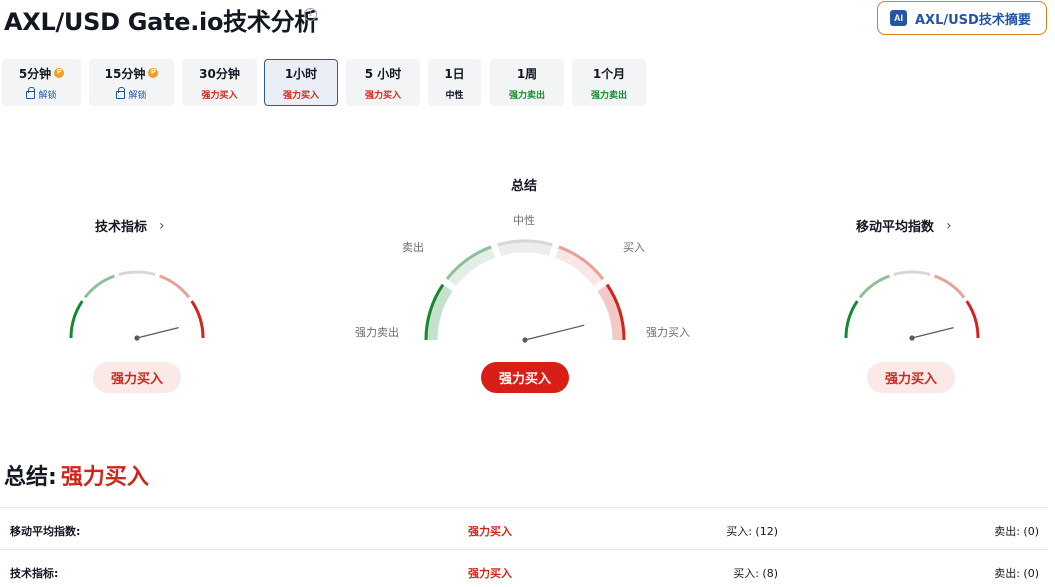  I want to click on gauge-segment-sell, so click(874, 286).